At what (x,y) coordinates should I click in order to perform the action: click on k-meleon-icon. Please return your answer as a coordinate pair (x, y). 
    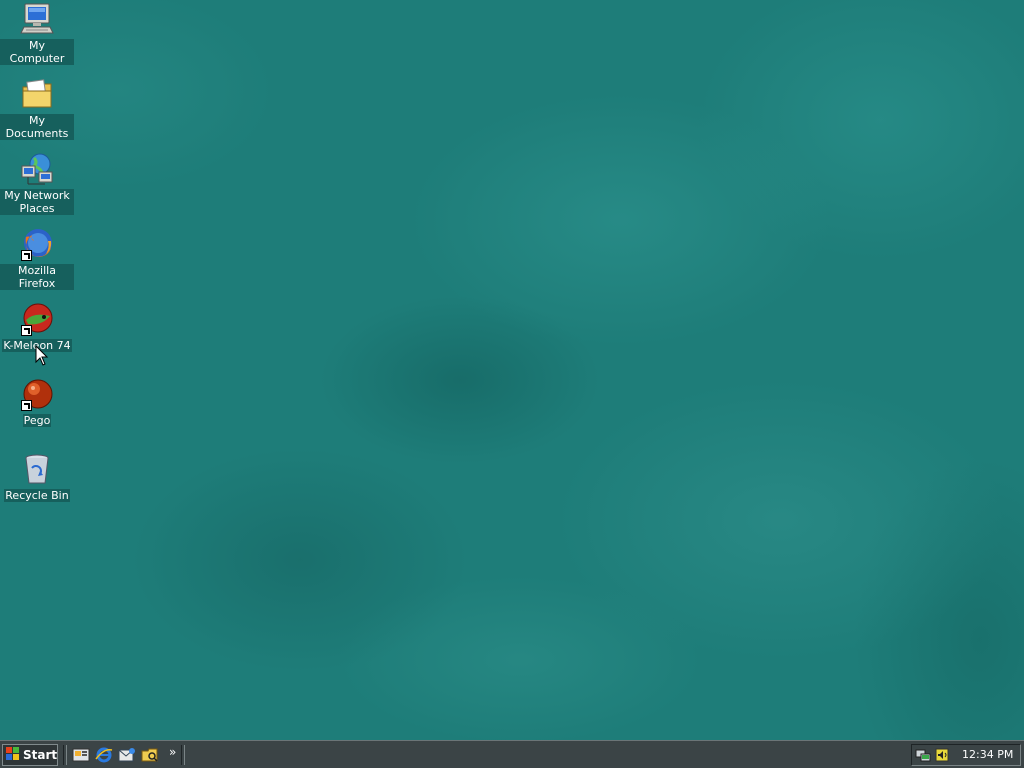
    Looking at the image, I should click on (37, 319).